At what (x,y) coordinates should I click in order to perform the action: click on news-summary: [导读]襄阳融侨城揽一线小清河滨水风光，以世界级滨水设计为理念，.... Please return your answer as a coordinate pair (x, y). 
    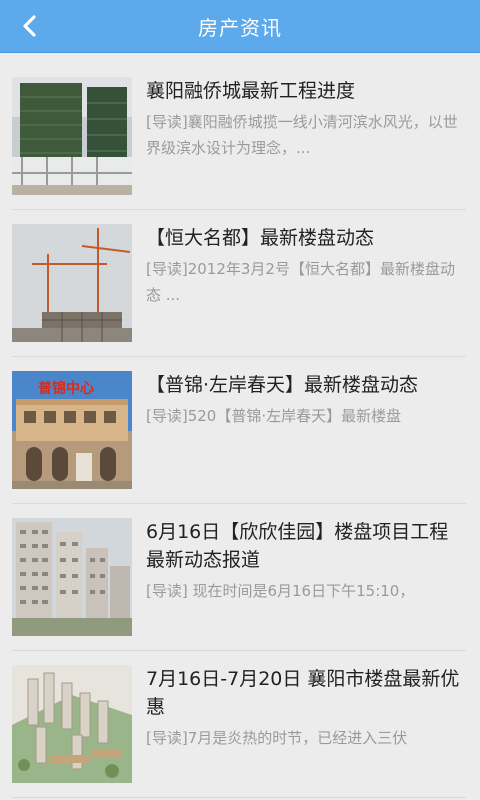
    Looking at the image, I should click on (302, 135).